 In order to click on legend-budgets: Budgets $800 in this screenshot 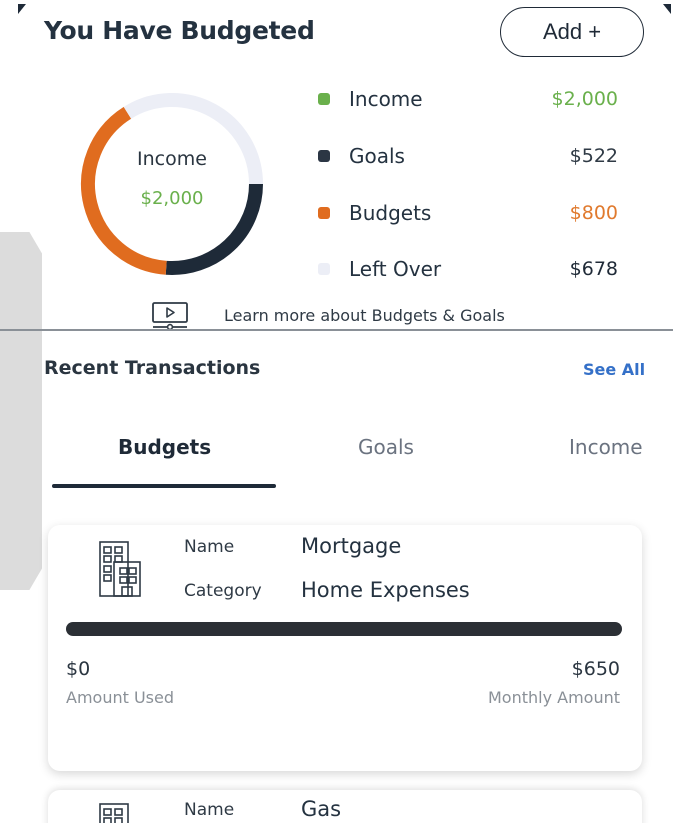, I will do `click(468, 213)`.